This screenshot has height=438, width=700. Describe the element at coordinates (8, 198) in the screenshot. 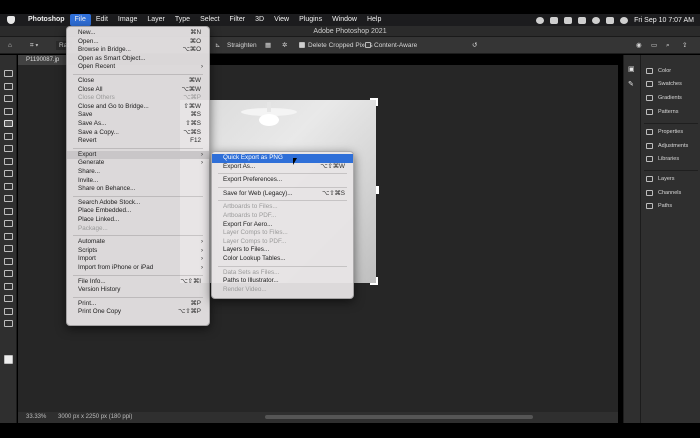

I see `history-brush-tool-icon` at that location.